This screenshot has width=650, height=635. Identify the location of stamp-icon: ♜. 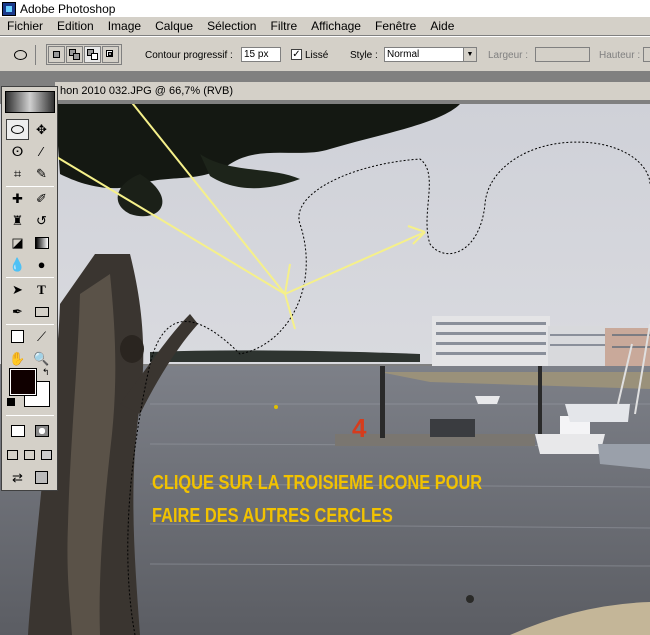
(17, 220).